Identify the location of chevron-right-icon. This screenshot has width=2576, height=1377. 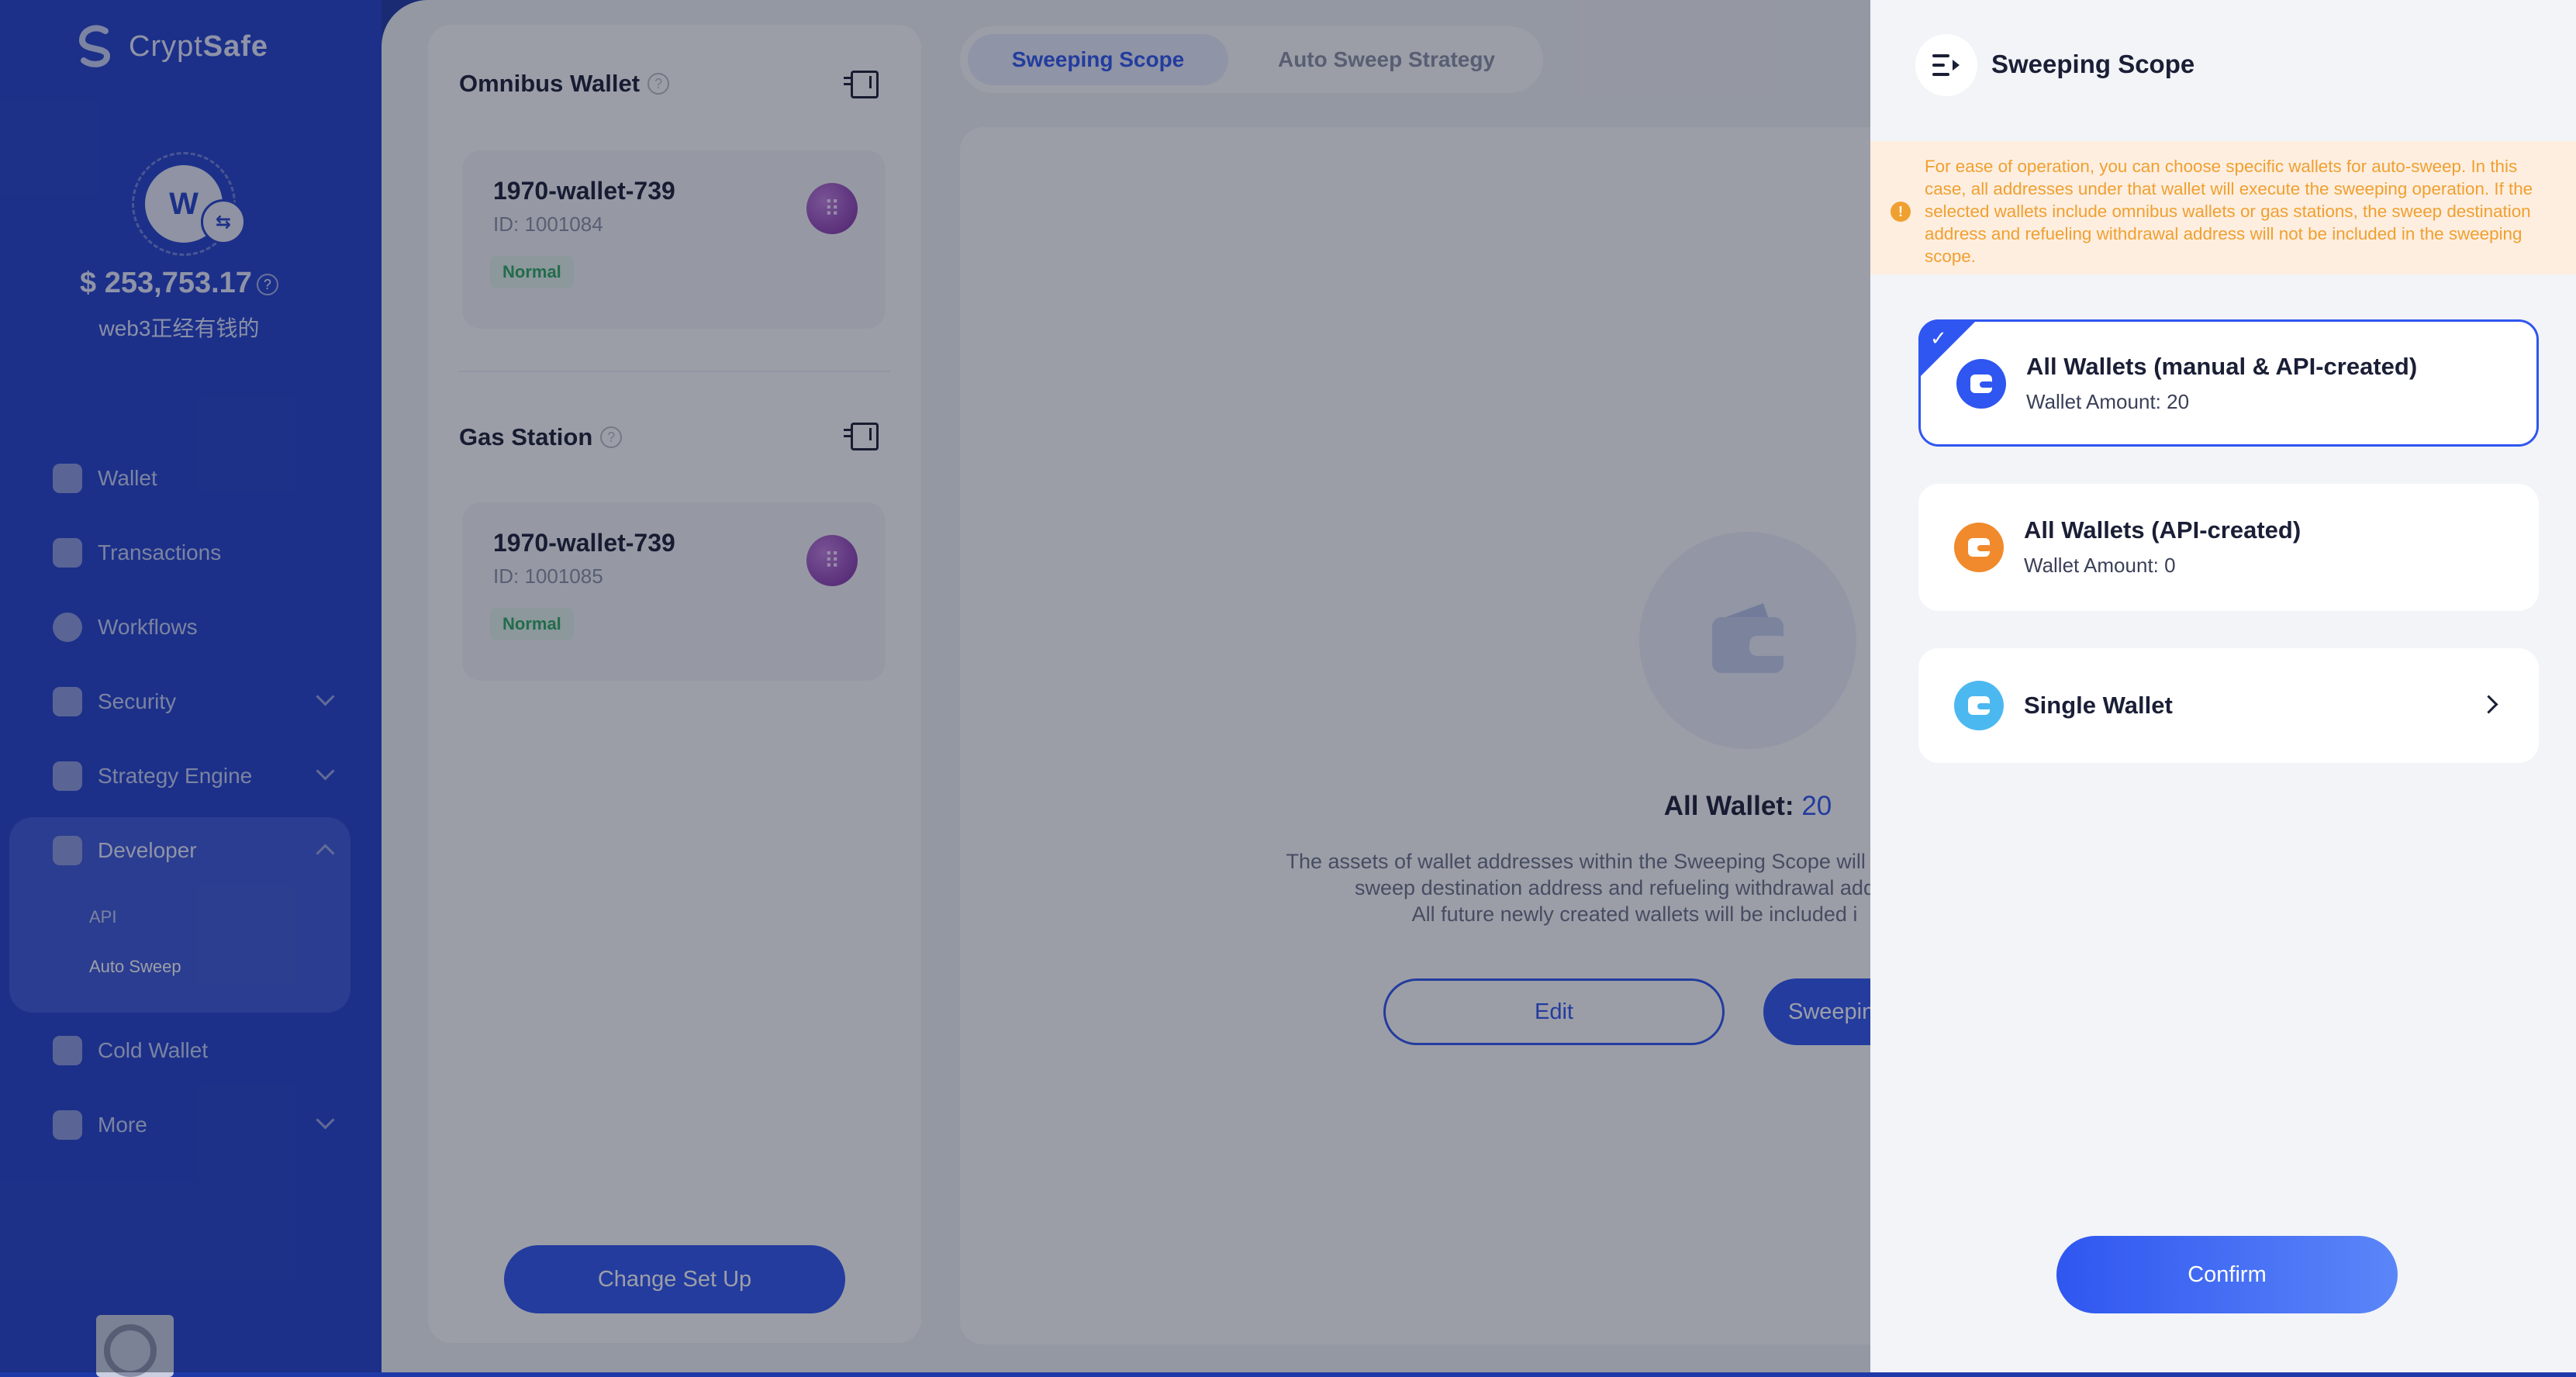
(2488, 704).